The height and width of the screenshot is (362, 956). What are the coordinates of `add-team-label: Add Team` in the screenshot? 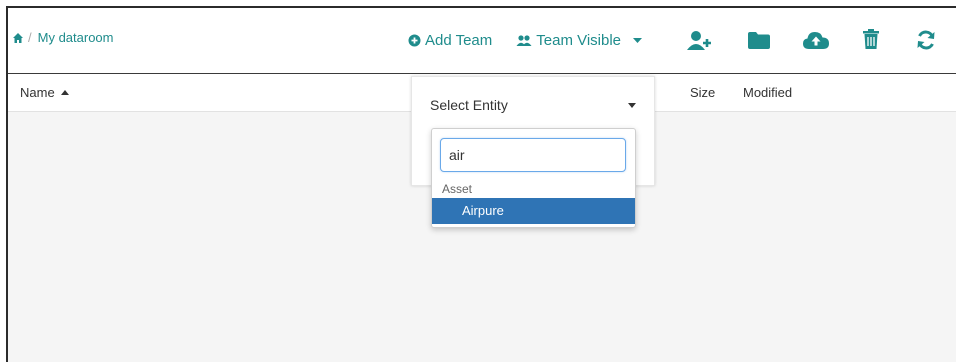 It's located at (459, 40).